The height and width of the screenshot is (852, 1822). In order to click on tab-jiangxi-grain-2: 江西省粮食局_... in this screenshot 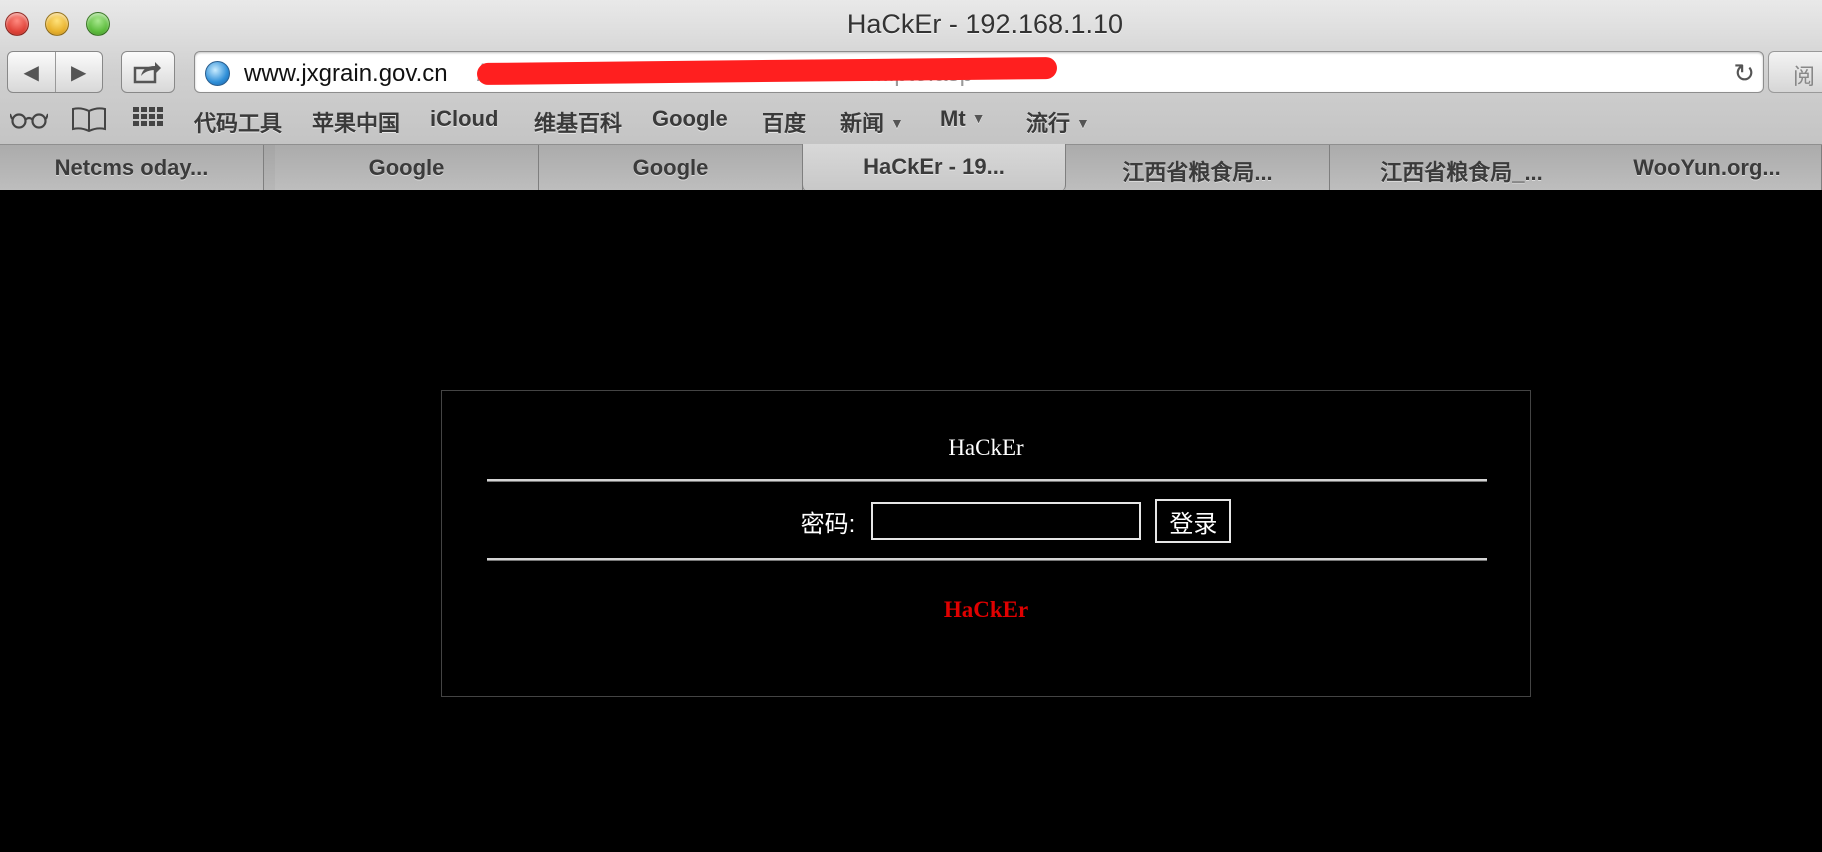, I will do `click(1462, 168)`.